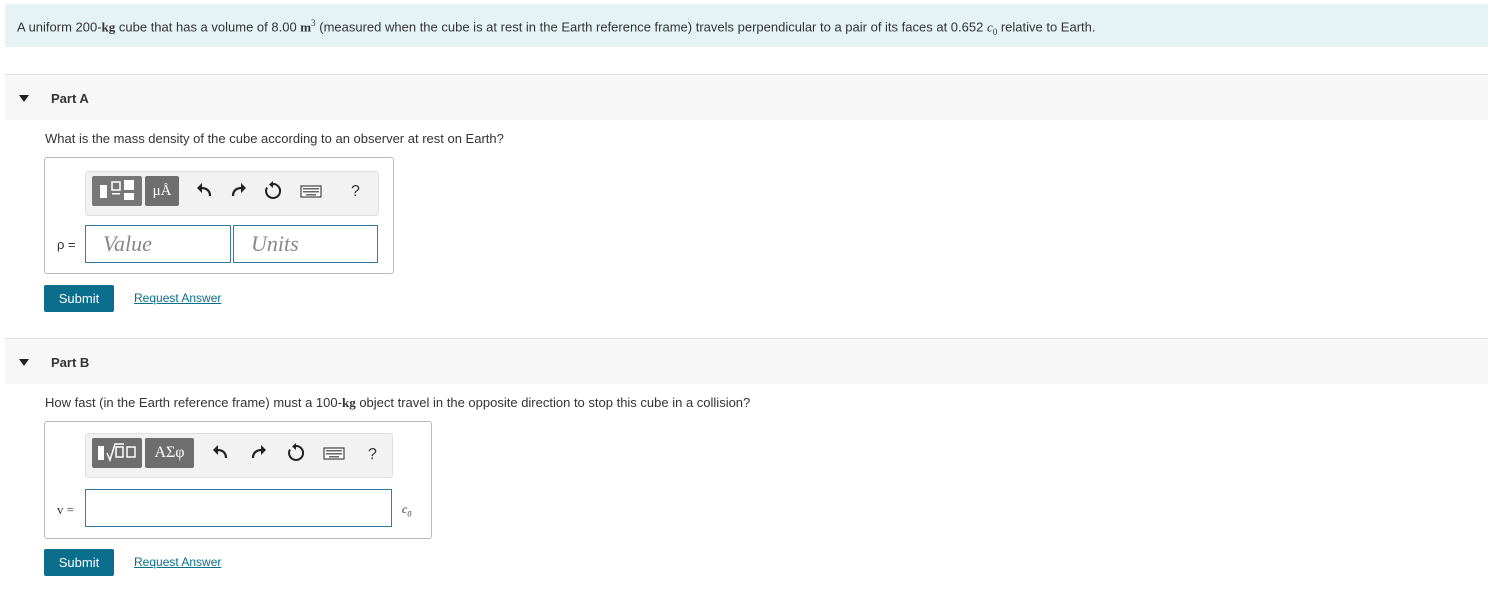  I want to click on units-button: μÅ, so click(162, 191).